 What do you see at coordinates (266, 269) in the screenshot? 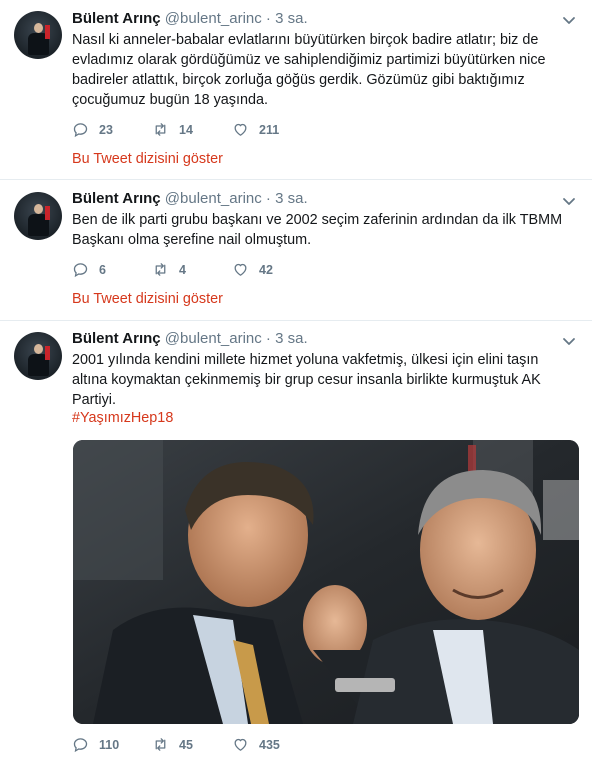
I see `like-count: 42` at bounding box center [266, 269].